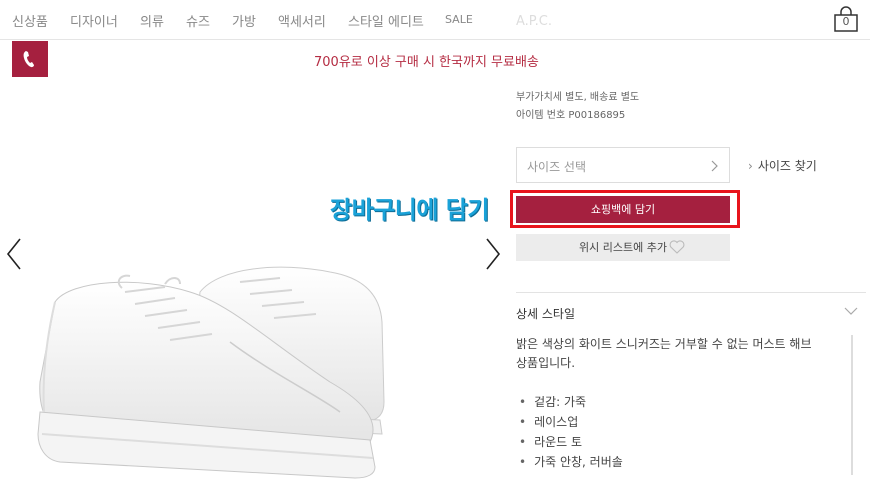 The image size is (870, 489). I want to click on details-list: 겉감: 가죽 레이스업 라운드 토 가죽 안창, 러버솔, so click(569, 433).